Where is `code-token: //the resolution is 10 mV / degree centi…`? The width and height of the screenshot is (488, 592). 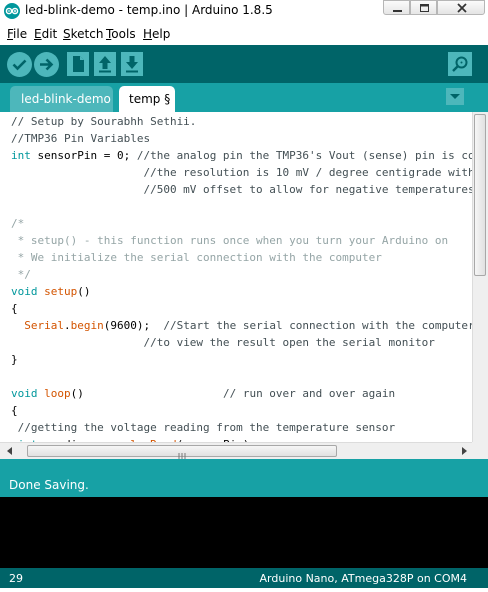 code-token: //the resolution is 10 mV / degree centi… is located at coordinates (241, 172).